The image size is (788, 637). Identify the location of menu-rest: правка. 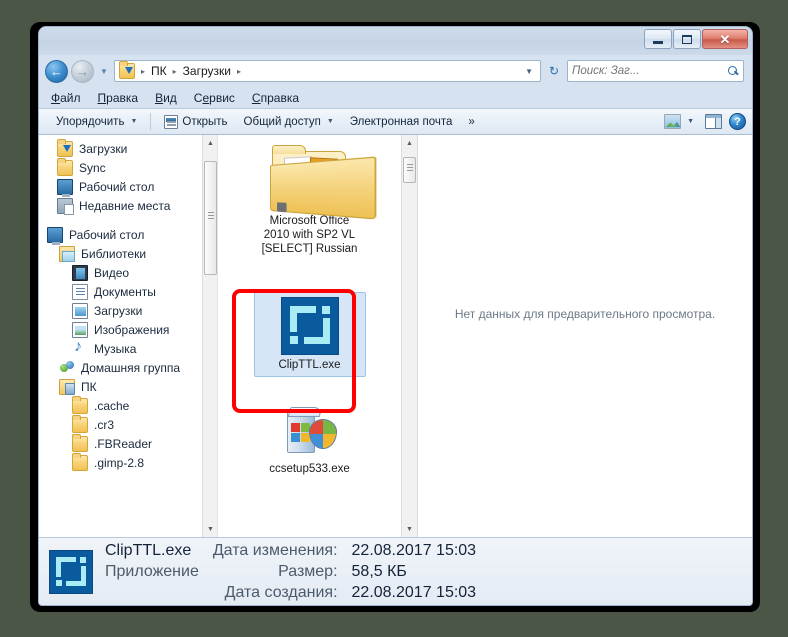
(280, 97).